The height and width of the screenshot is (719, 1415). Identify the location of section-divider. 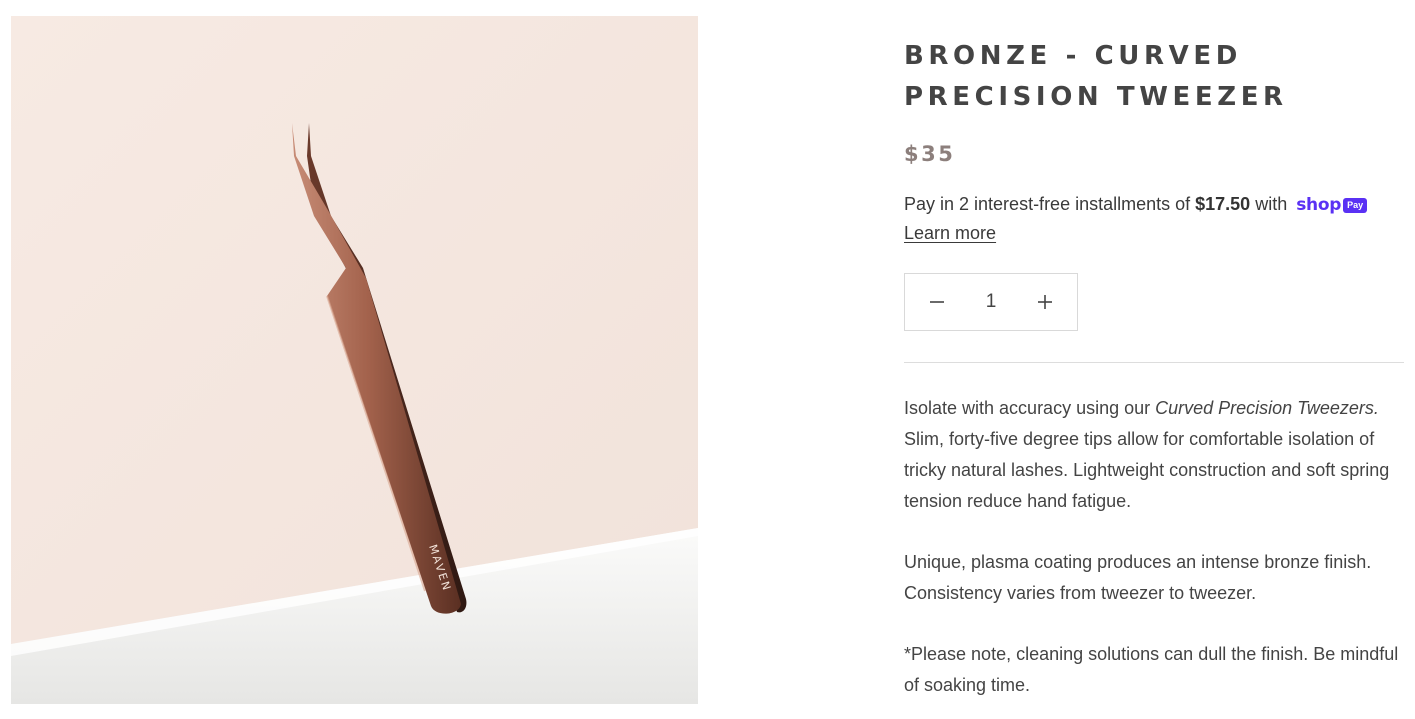
(1154, 362).